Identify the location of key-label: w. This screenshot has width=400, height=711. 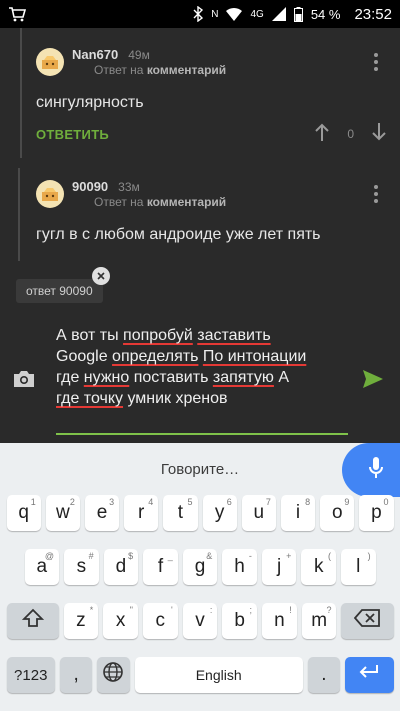
(62, 512).